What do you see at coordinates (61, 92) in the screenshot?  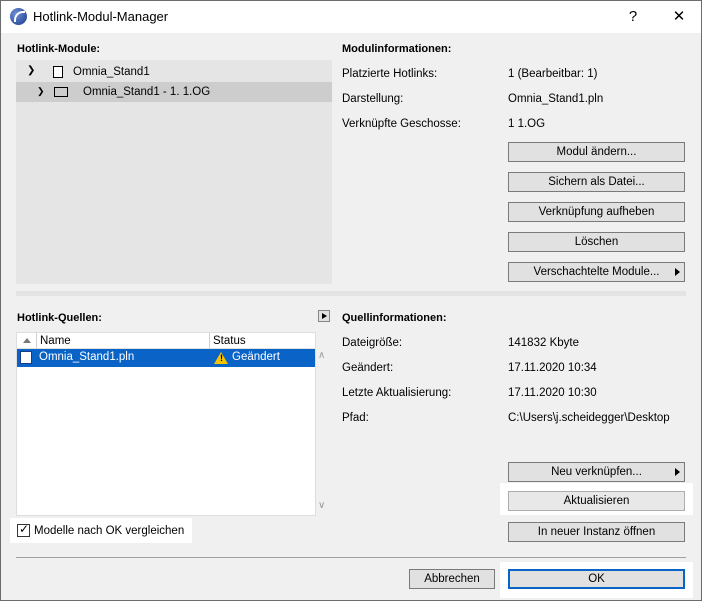 I see `linked-module-icon` at bounding box center [61, 92].